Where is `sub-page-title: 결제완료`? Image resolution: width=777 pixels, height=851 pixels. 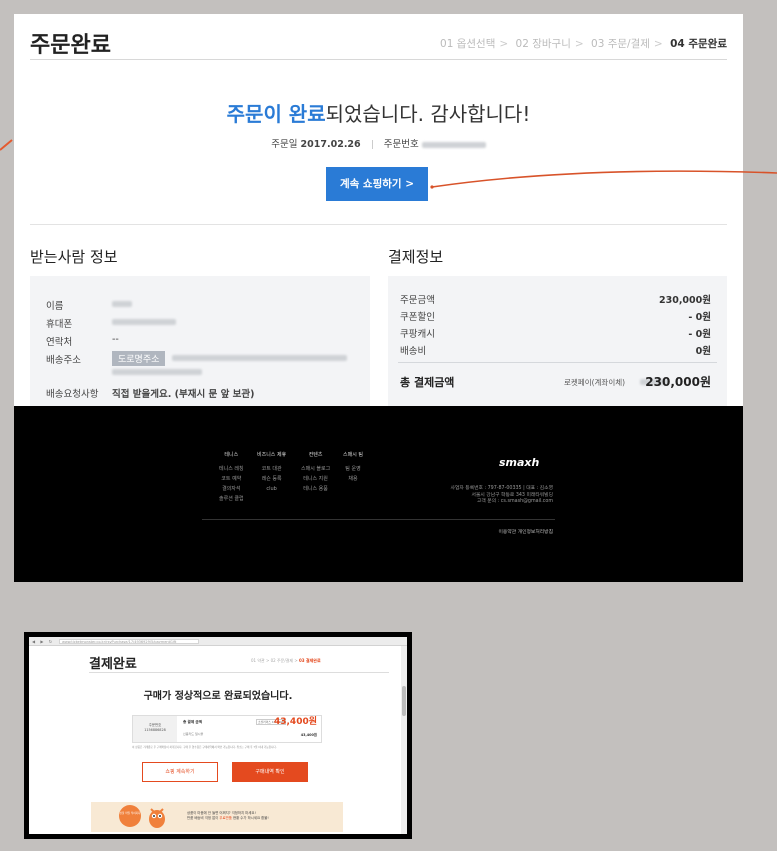 sub-page-title: 결제완료 is located at coordinates (113, 664).